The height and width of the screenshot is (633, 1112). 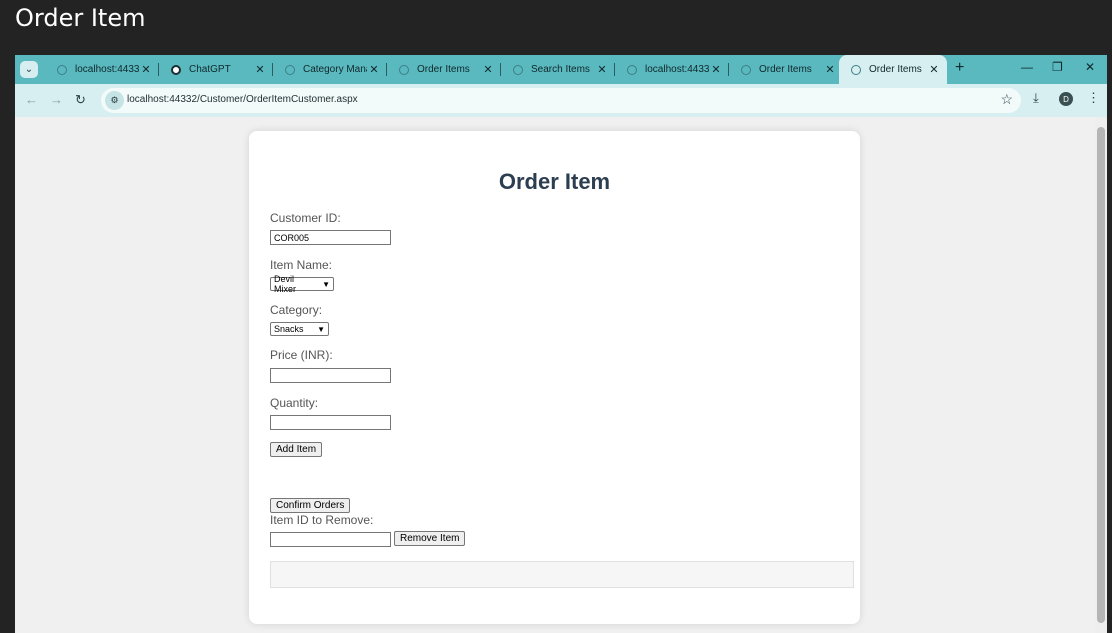 I want to click on tab-search-button: ⌄, so click(x=29, y=69).